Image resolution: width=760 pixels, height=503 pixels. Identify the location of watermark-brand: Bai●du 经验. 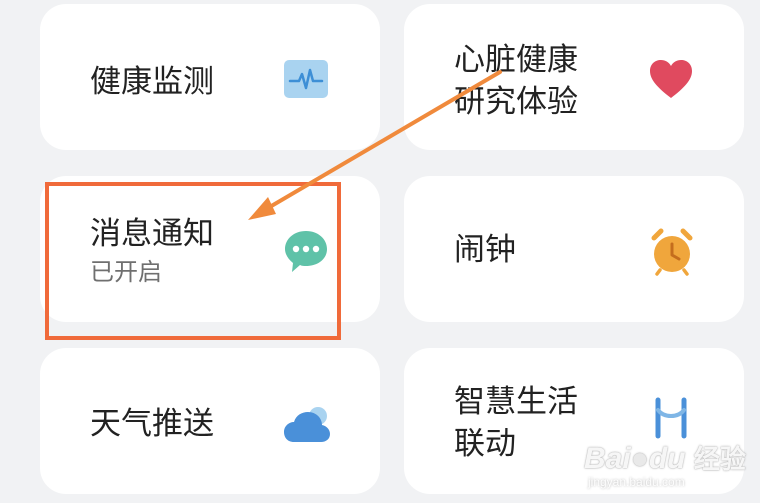
(665, 458).